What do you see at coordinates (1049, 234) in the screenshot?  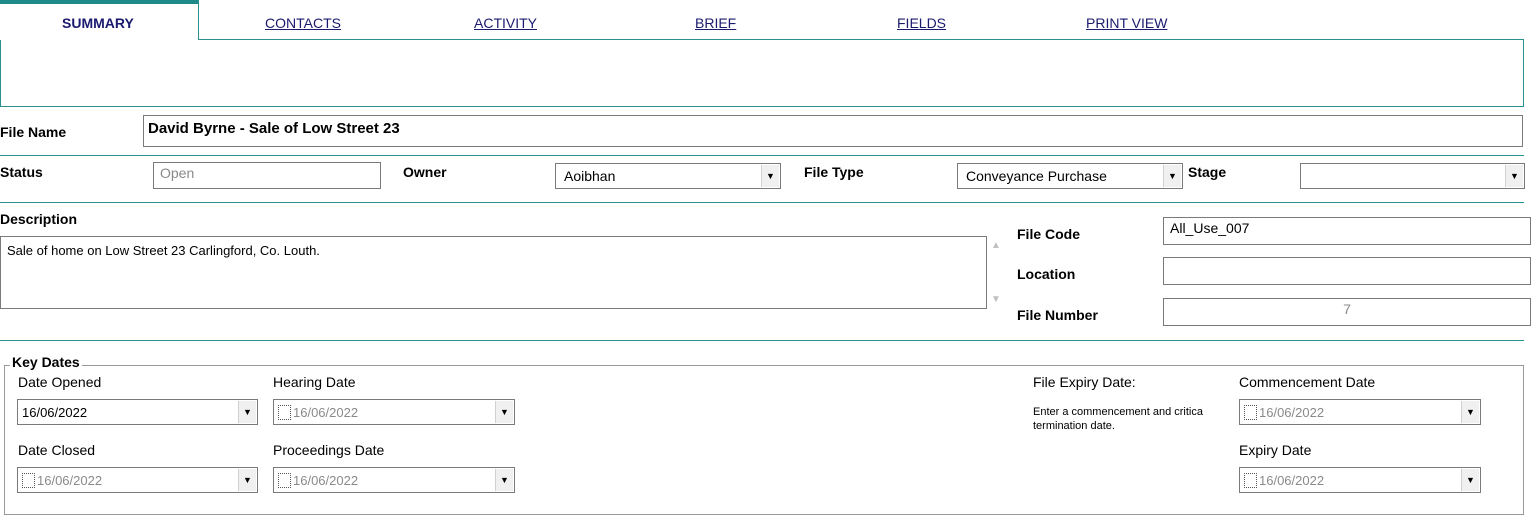 I see `file-code-label: File Code` at bounding box center [1049, 234].